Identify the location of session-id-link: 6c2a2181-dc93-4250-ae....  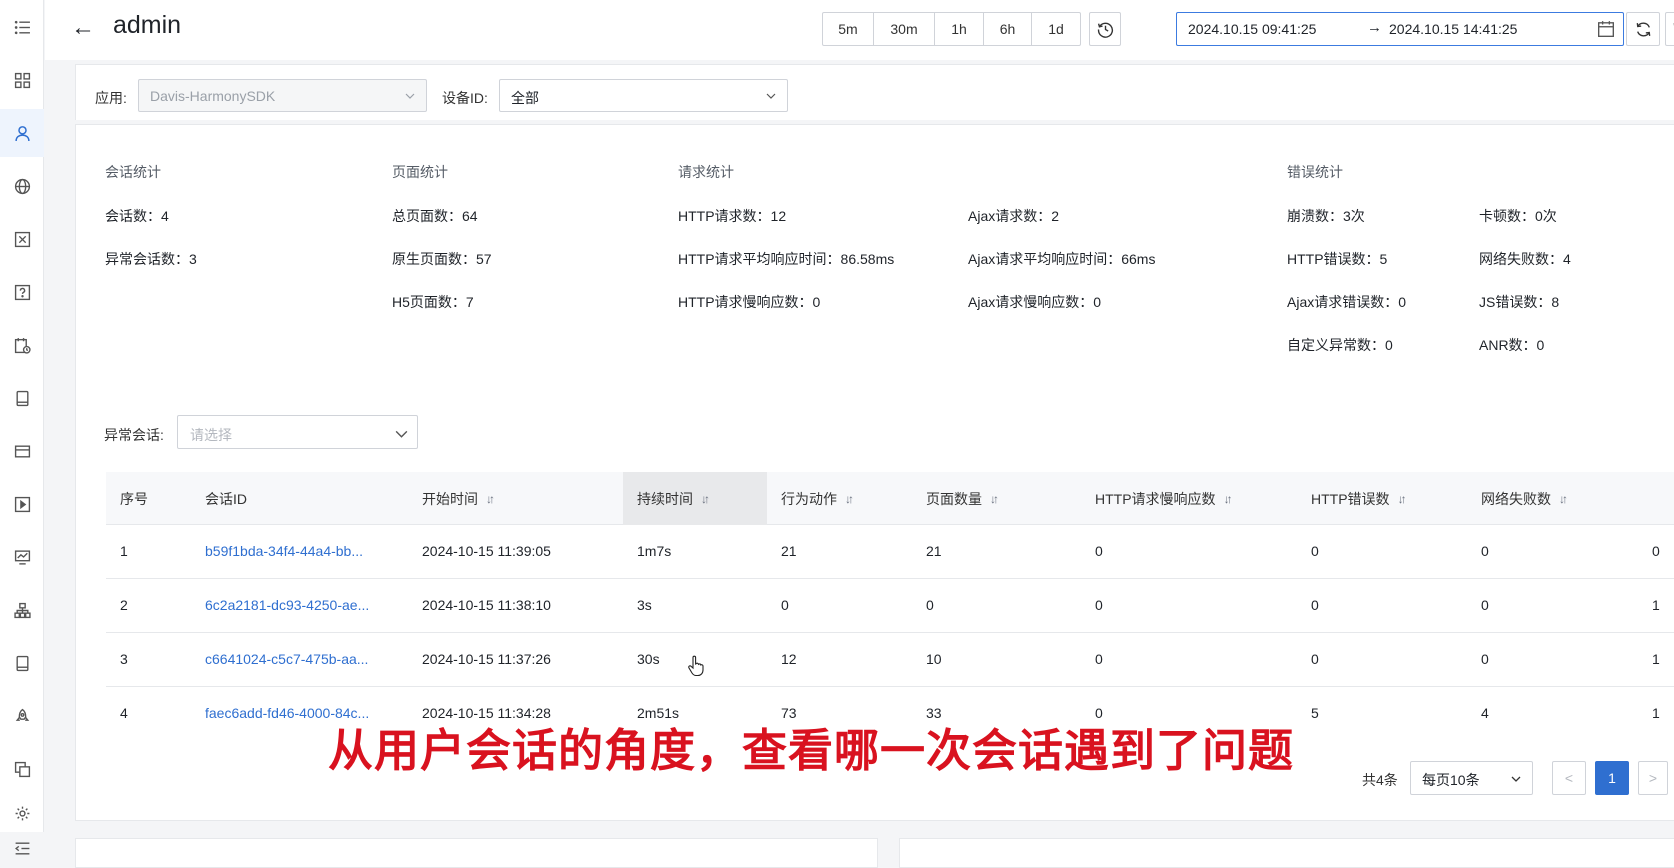
(287, 605).